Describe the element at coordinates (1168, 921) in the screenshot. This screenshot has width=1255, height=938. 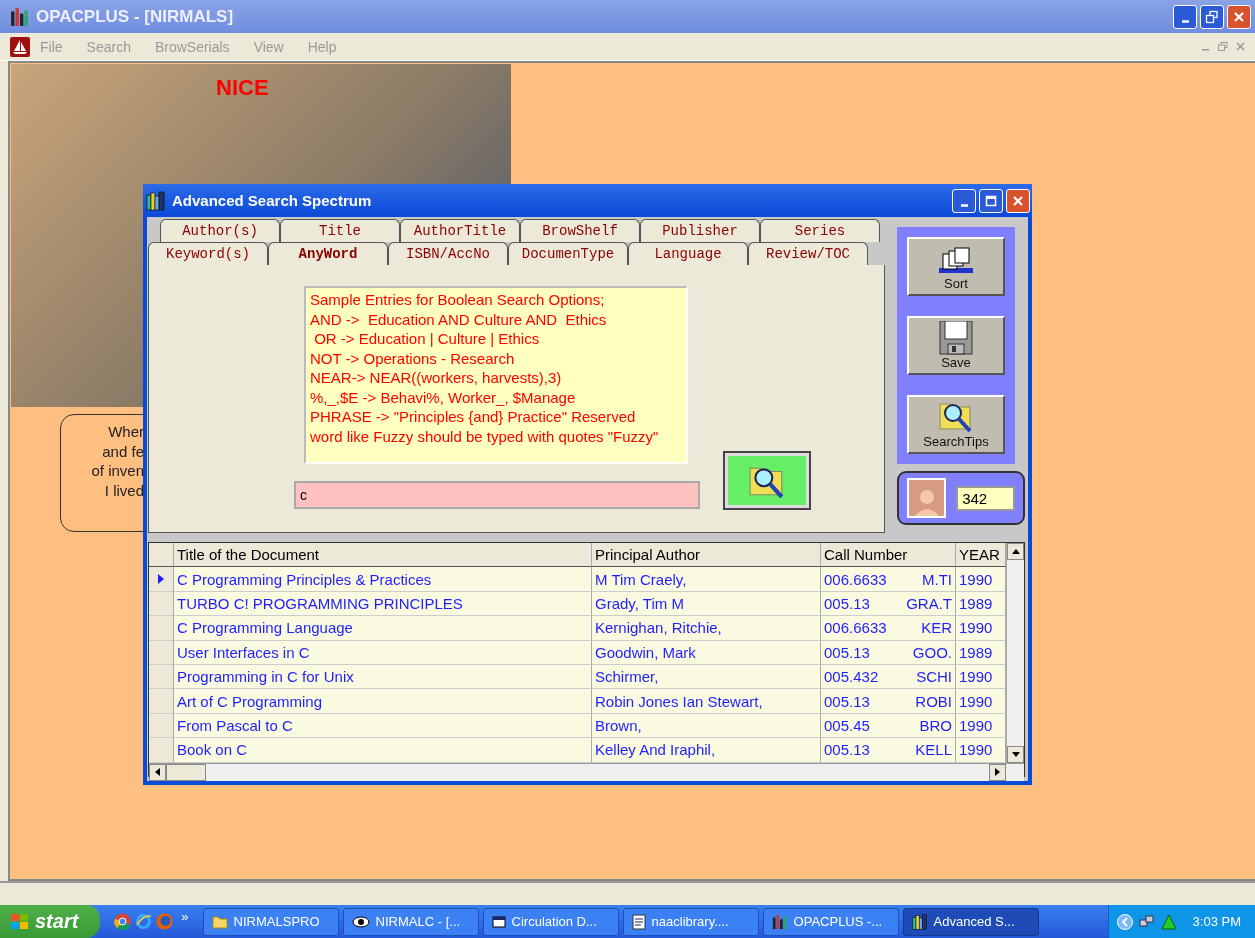
I see `triangle-icon` at that location.